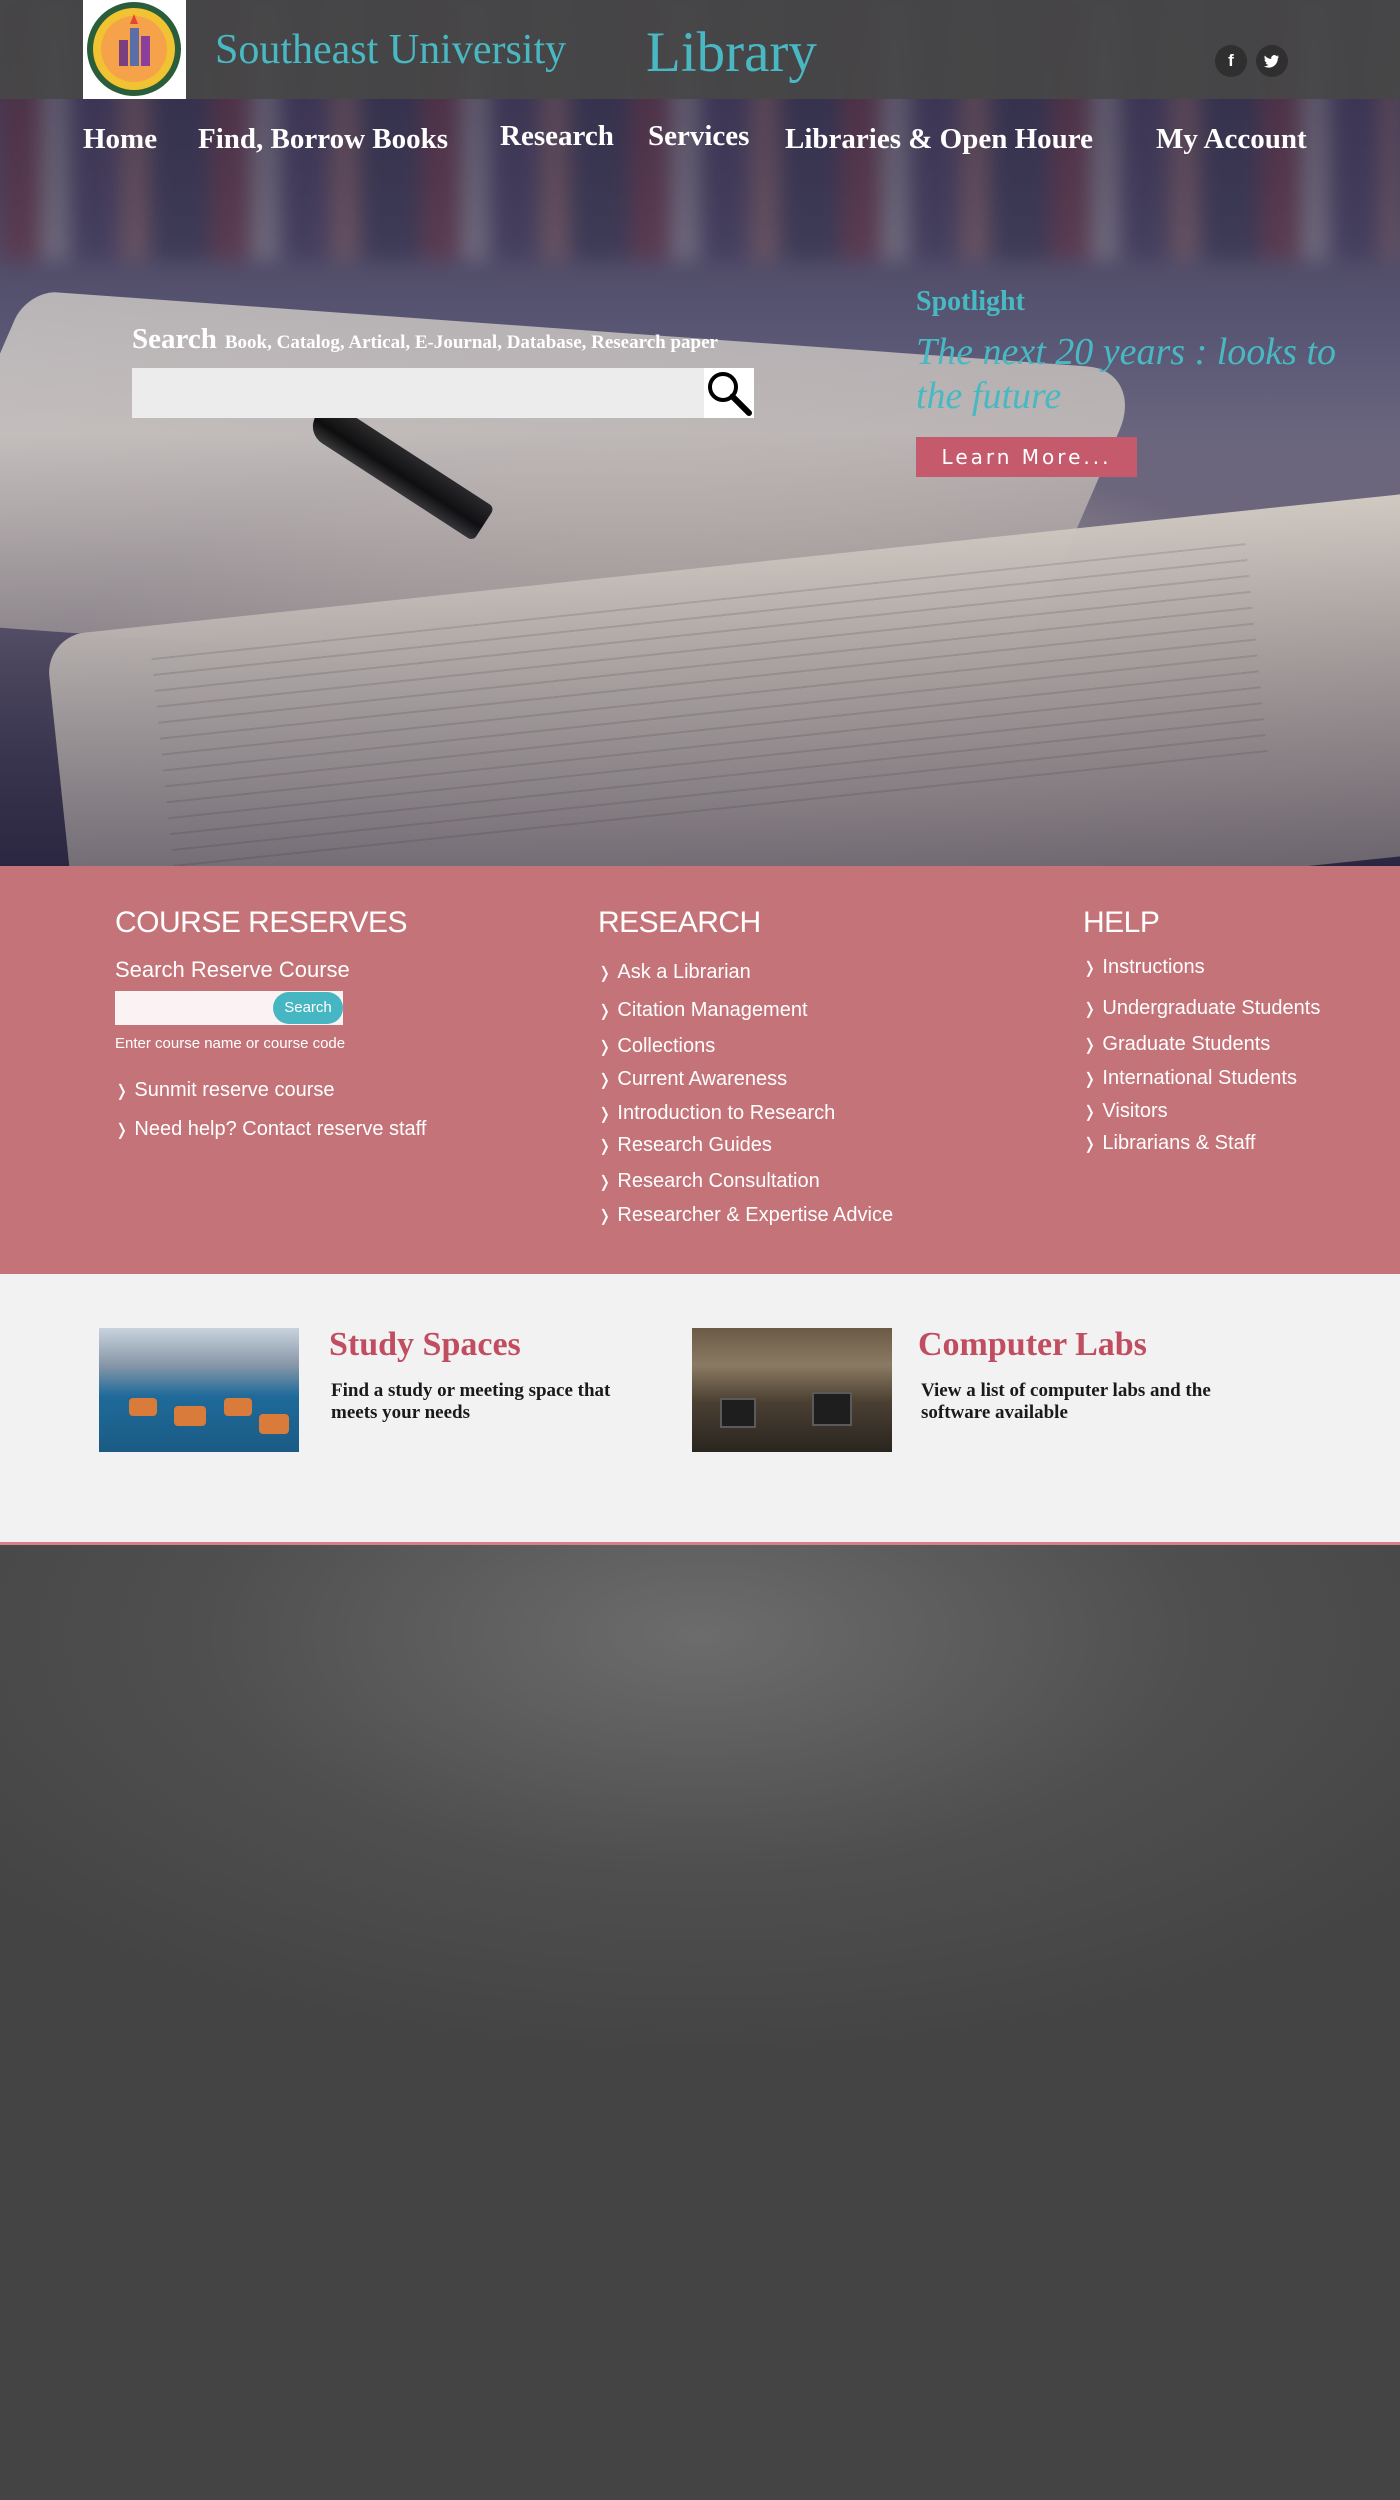 This screenshot has height=2500, width=1400. What do you see at coordinates (1125, 1111) in the screenshot?
I see `help-link: Visitors` at bounding box center [1125, 1111].